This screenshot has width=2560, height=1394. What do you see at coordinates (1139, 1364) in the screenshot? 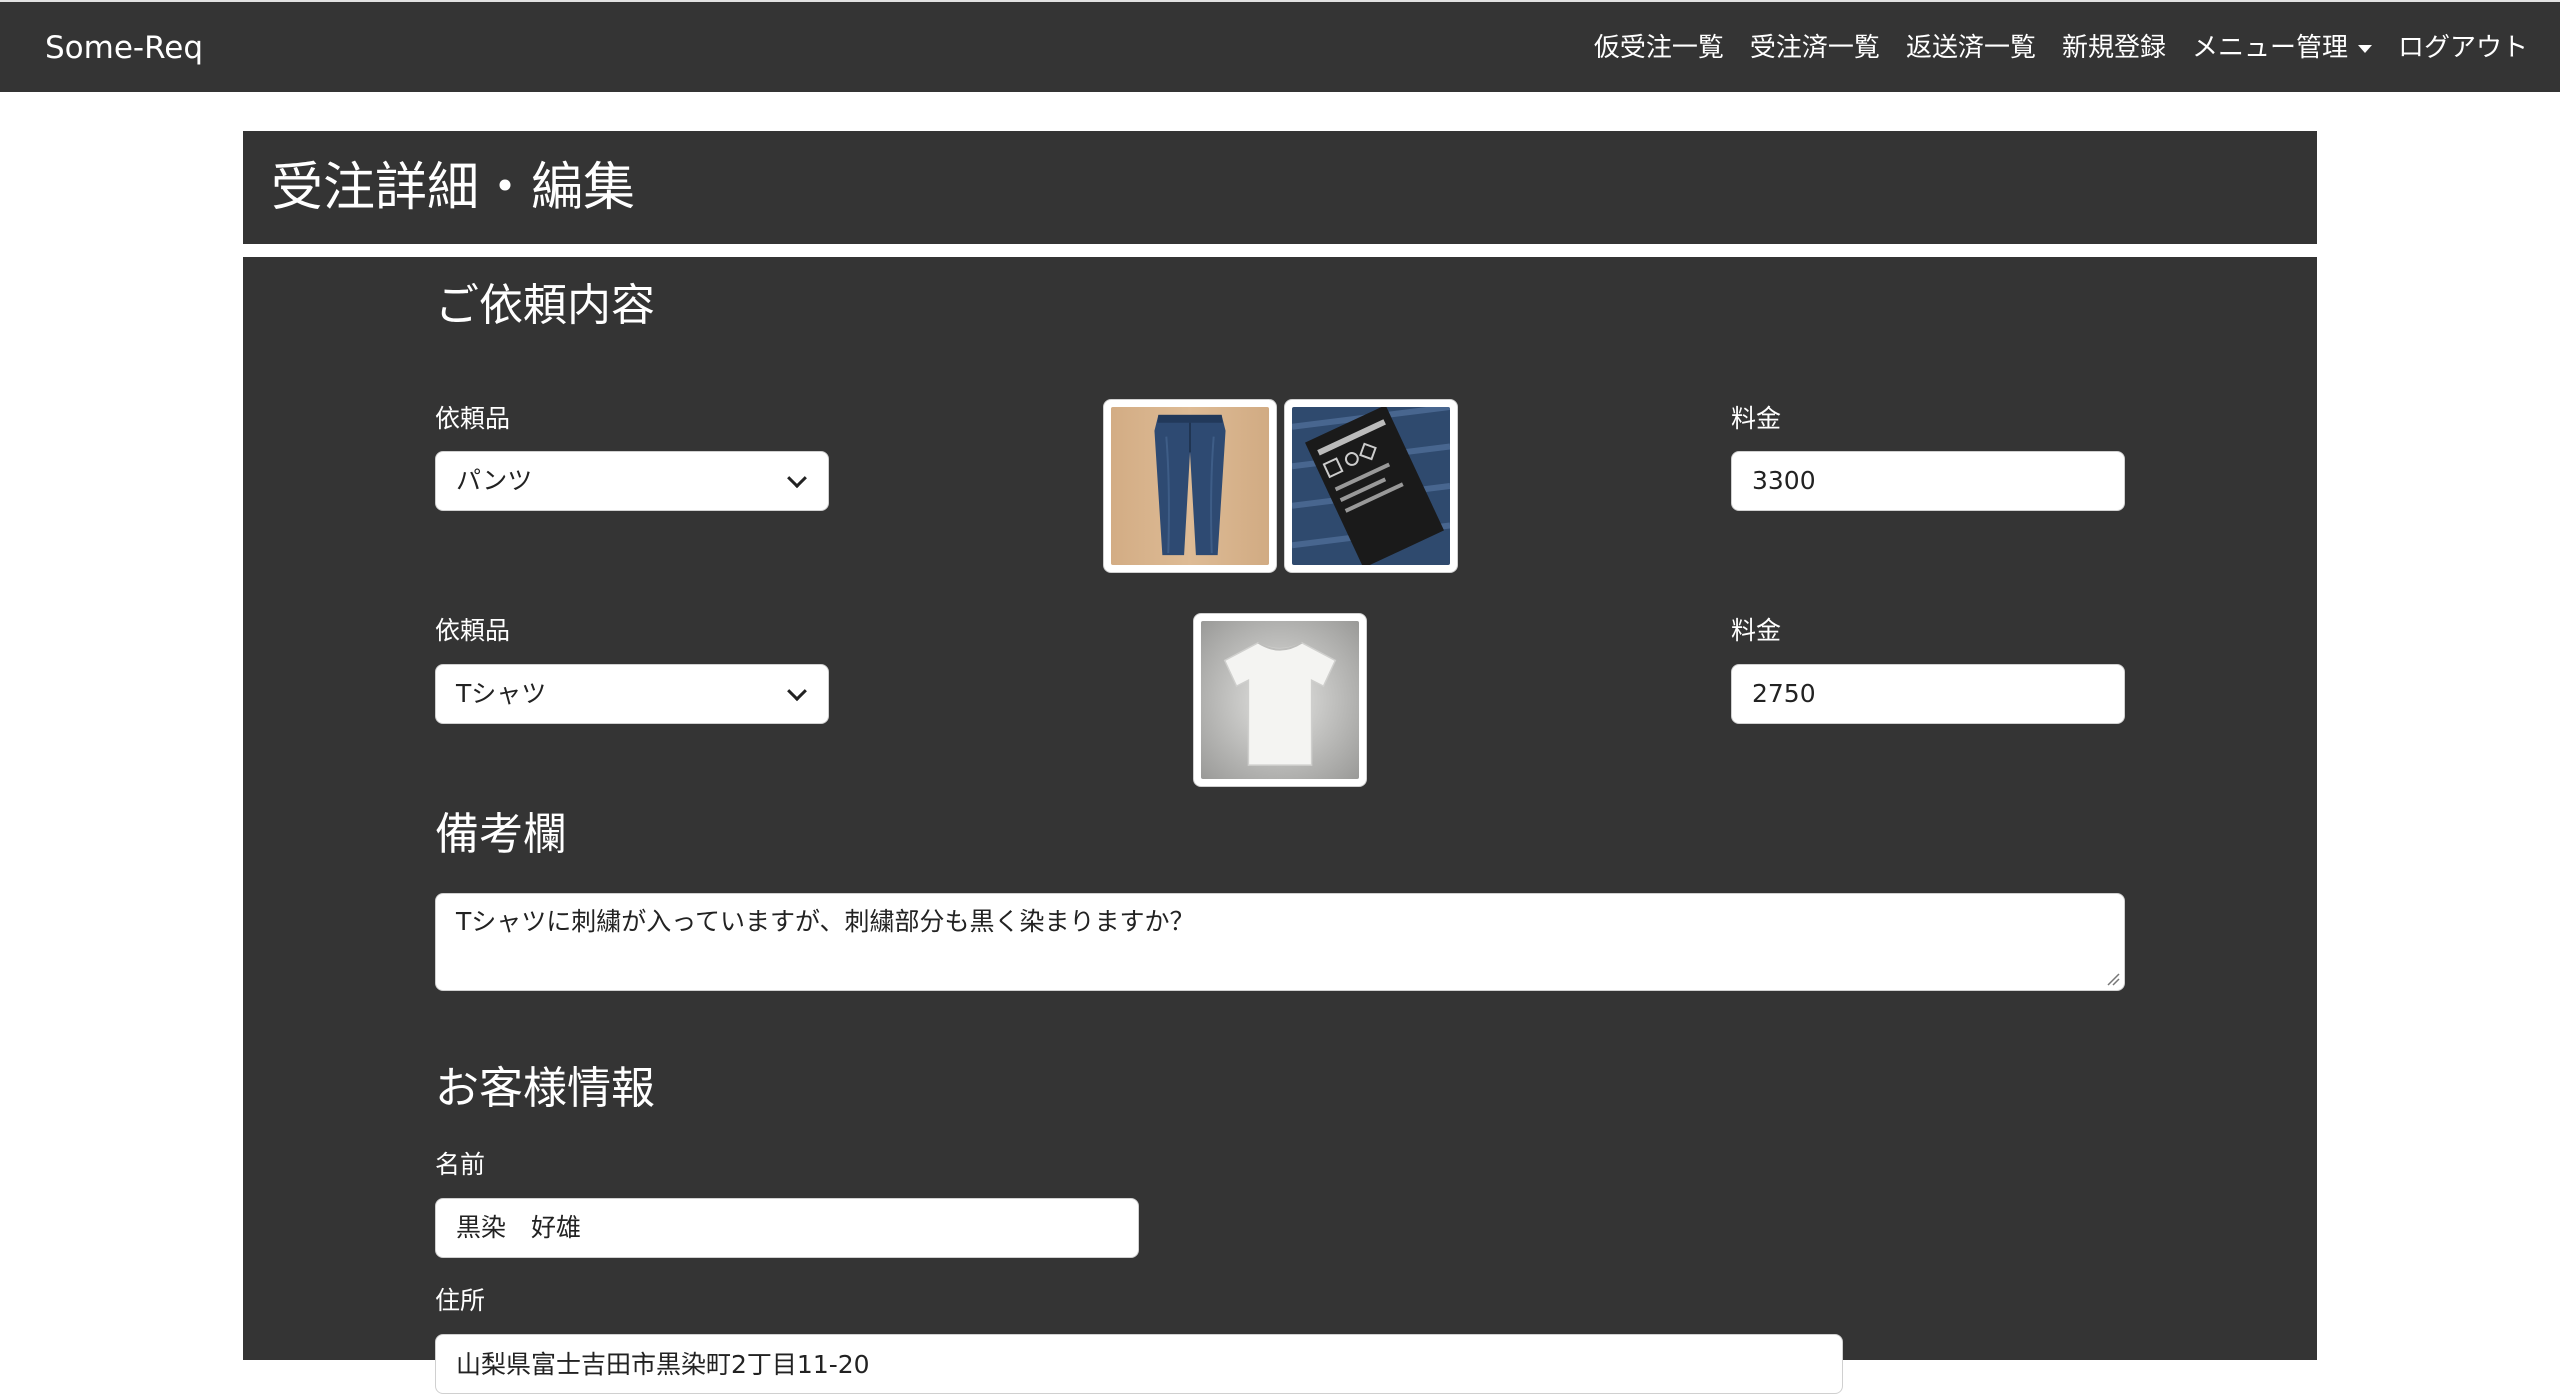
I see `address-input: 山梨県富士吉田市黒染町2丁目11-20` at bounding box center [1139, 1364].